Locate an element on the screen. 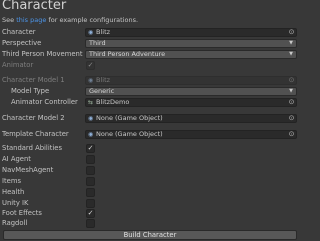 The width and height of the screenshot is (320, 241). character-model-2-row: Character Model 2 ◉ None (Game Object) ⊙ is located at coordinates (150, 118).